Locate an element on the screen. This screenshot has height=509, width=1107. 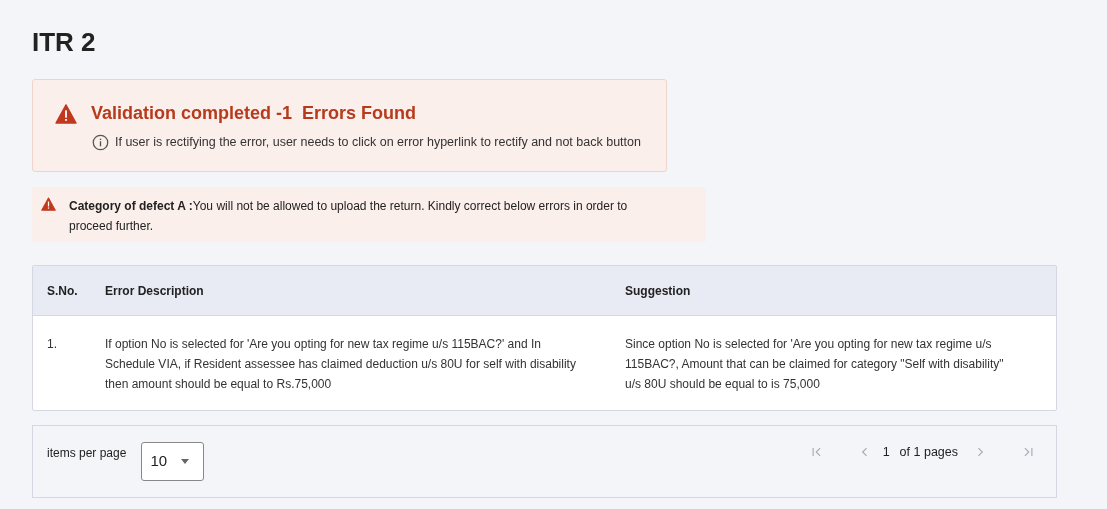
items-per-page-label: items per page is located at coordinates (87, 453).